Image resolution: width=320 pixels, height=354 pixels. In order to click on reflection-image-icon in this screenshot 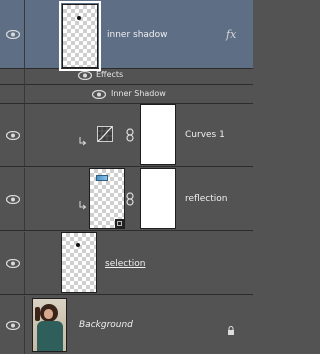, I will do `click(102, 178)`.